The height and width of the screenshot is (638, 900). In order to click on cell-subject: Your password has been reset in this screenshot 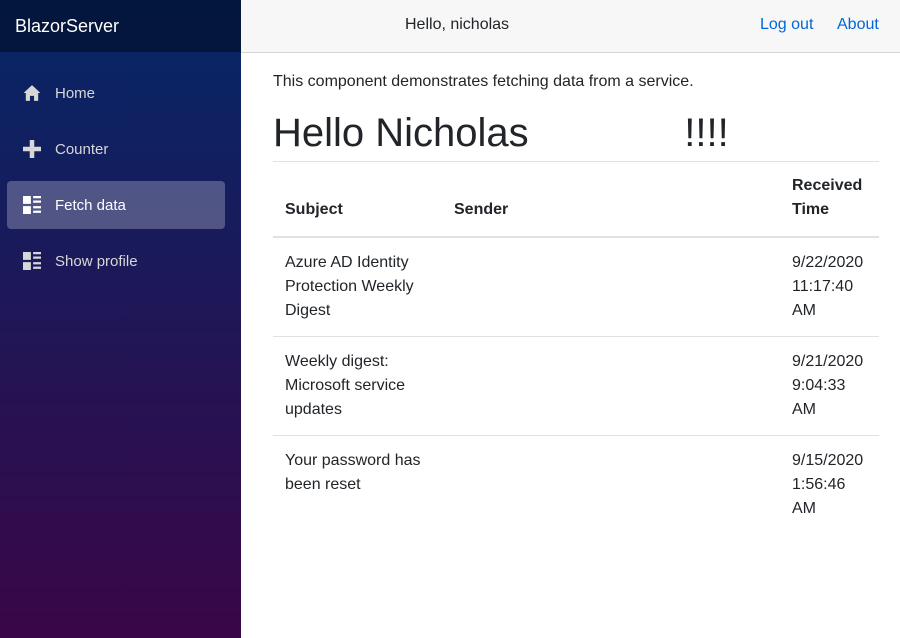, I will do `click(353, 472)`.